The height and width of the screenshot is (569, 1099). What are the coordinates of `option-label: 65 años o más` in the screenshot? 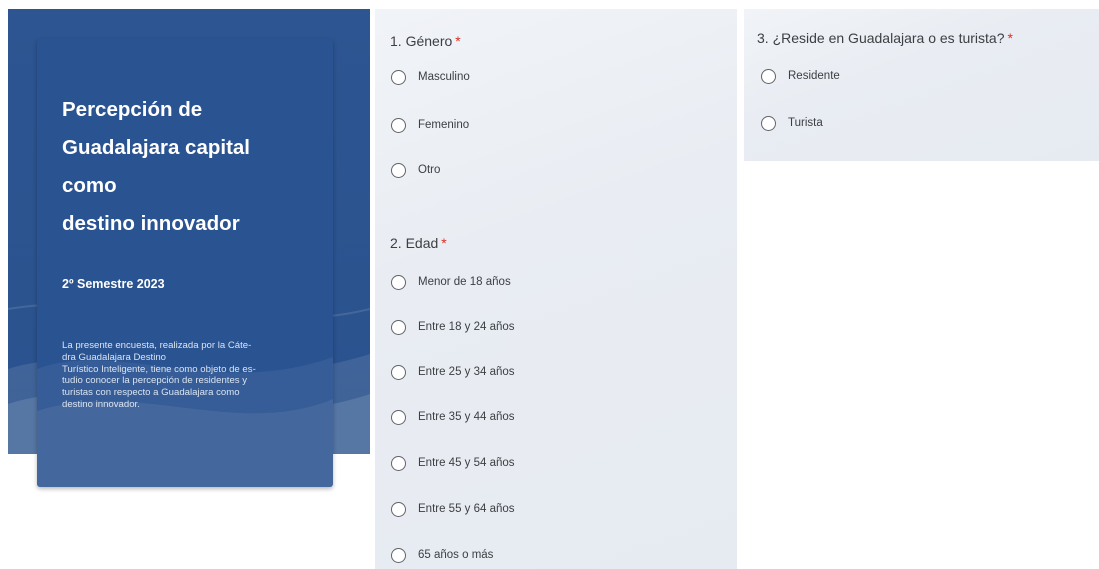 It's located at (456, 555).